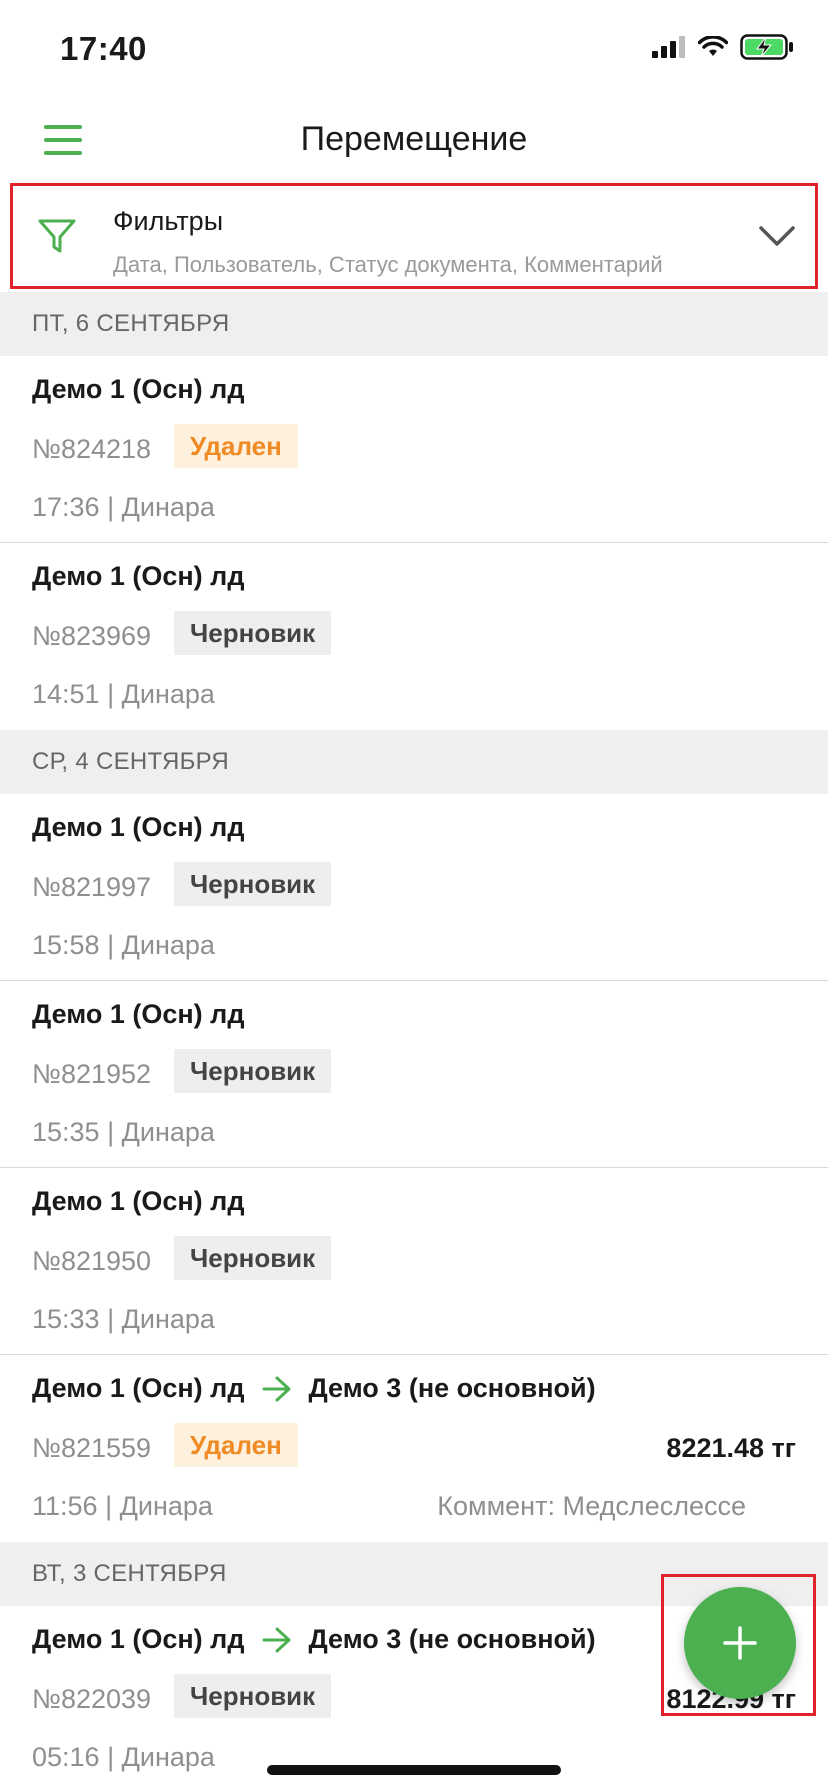 This screenshot has height=1792, width=828. I want to click on fab-highlight-frame, so click(738, 1645).